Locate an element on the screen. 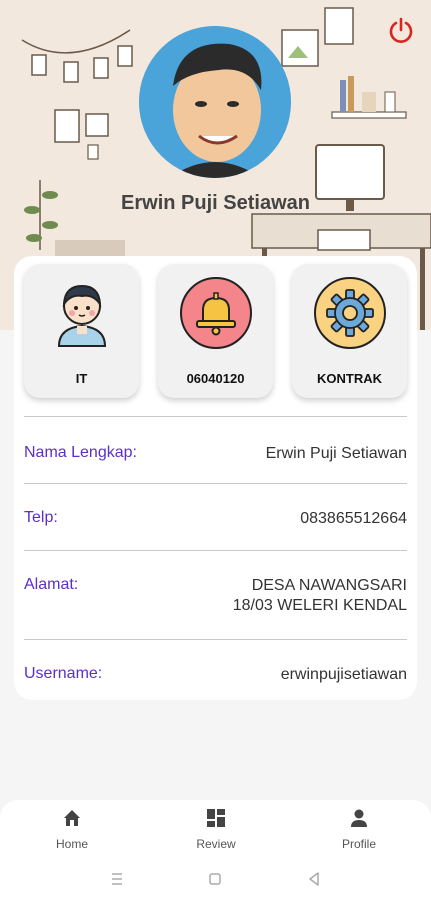  address-value: DESA NAWANGSARI 18/03 WELERI KENDAL is located at coordinates (320, 596).